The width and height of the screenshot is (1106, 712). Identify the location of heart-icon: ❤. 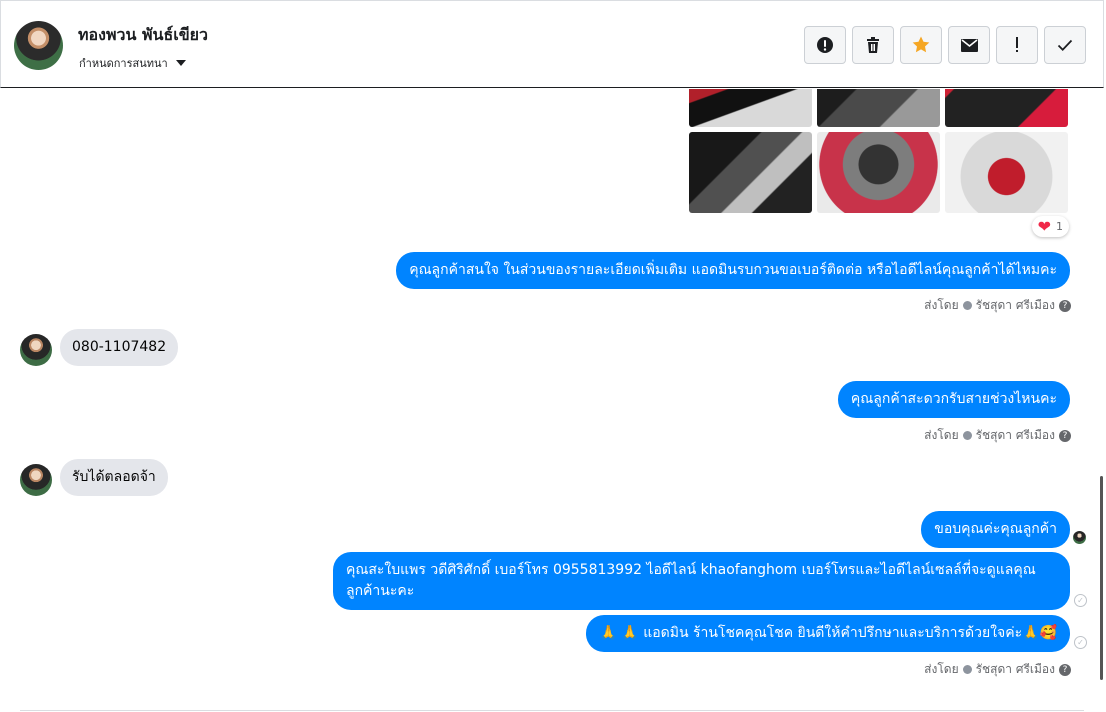
(1044, 226).